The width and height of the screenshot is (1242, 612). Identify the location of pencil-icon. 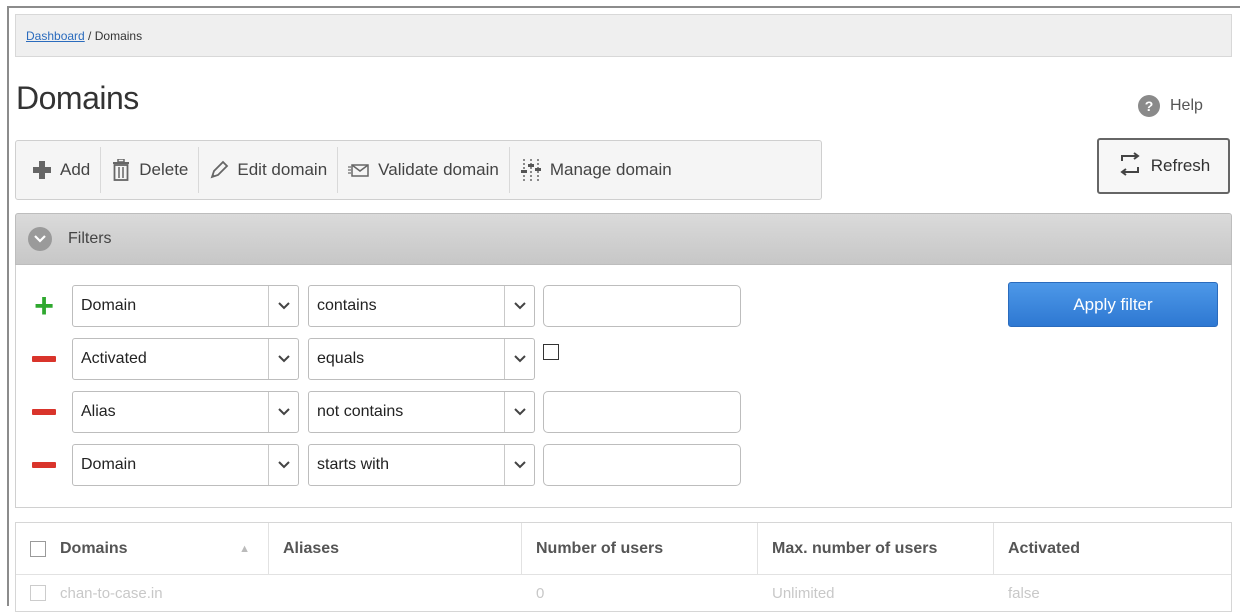
(219, 170).